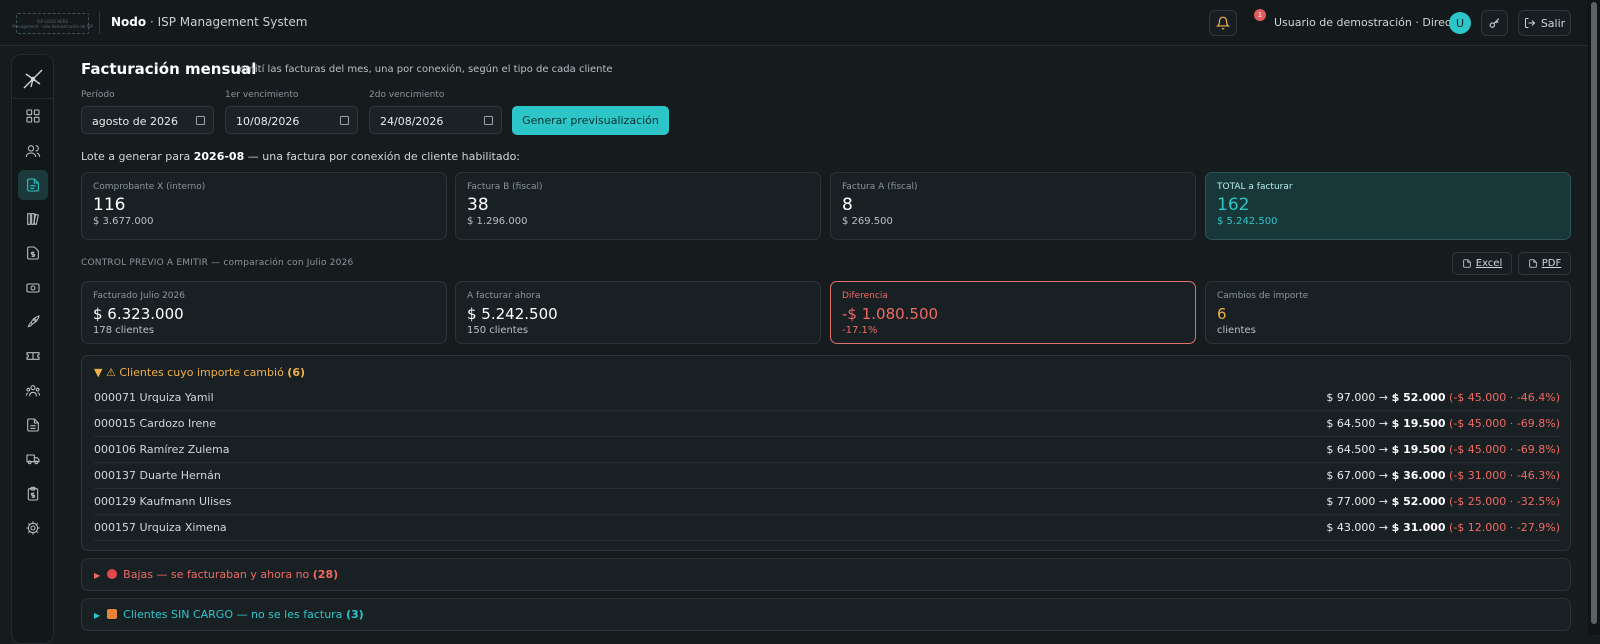 This screenshot has width=1600, height=644. I want to click on amount-change: $ 67.000 → $ 36.000 (-$ 31.000 · -46.3%), so click(1443, 475).